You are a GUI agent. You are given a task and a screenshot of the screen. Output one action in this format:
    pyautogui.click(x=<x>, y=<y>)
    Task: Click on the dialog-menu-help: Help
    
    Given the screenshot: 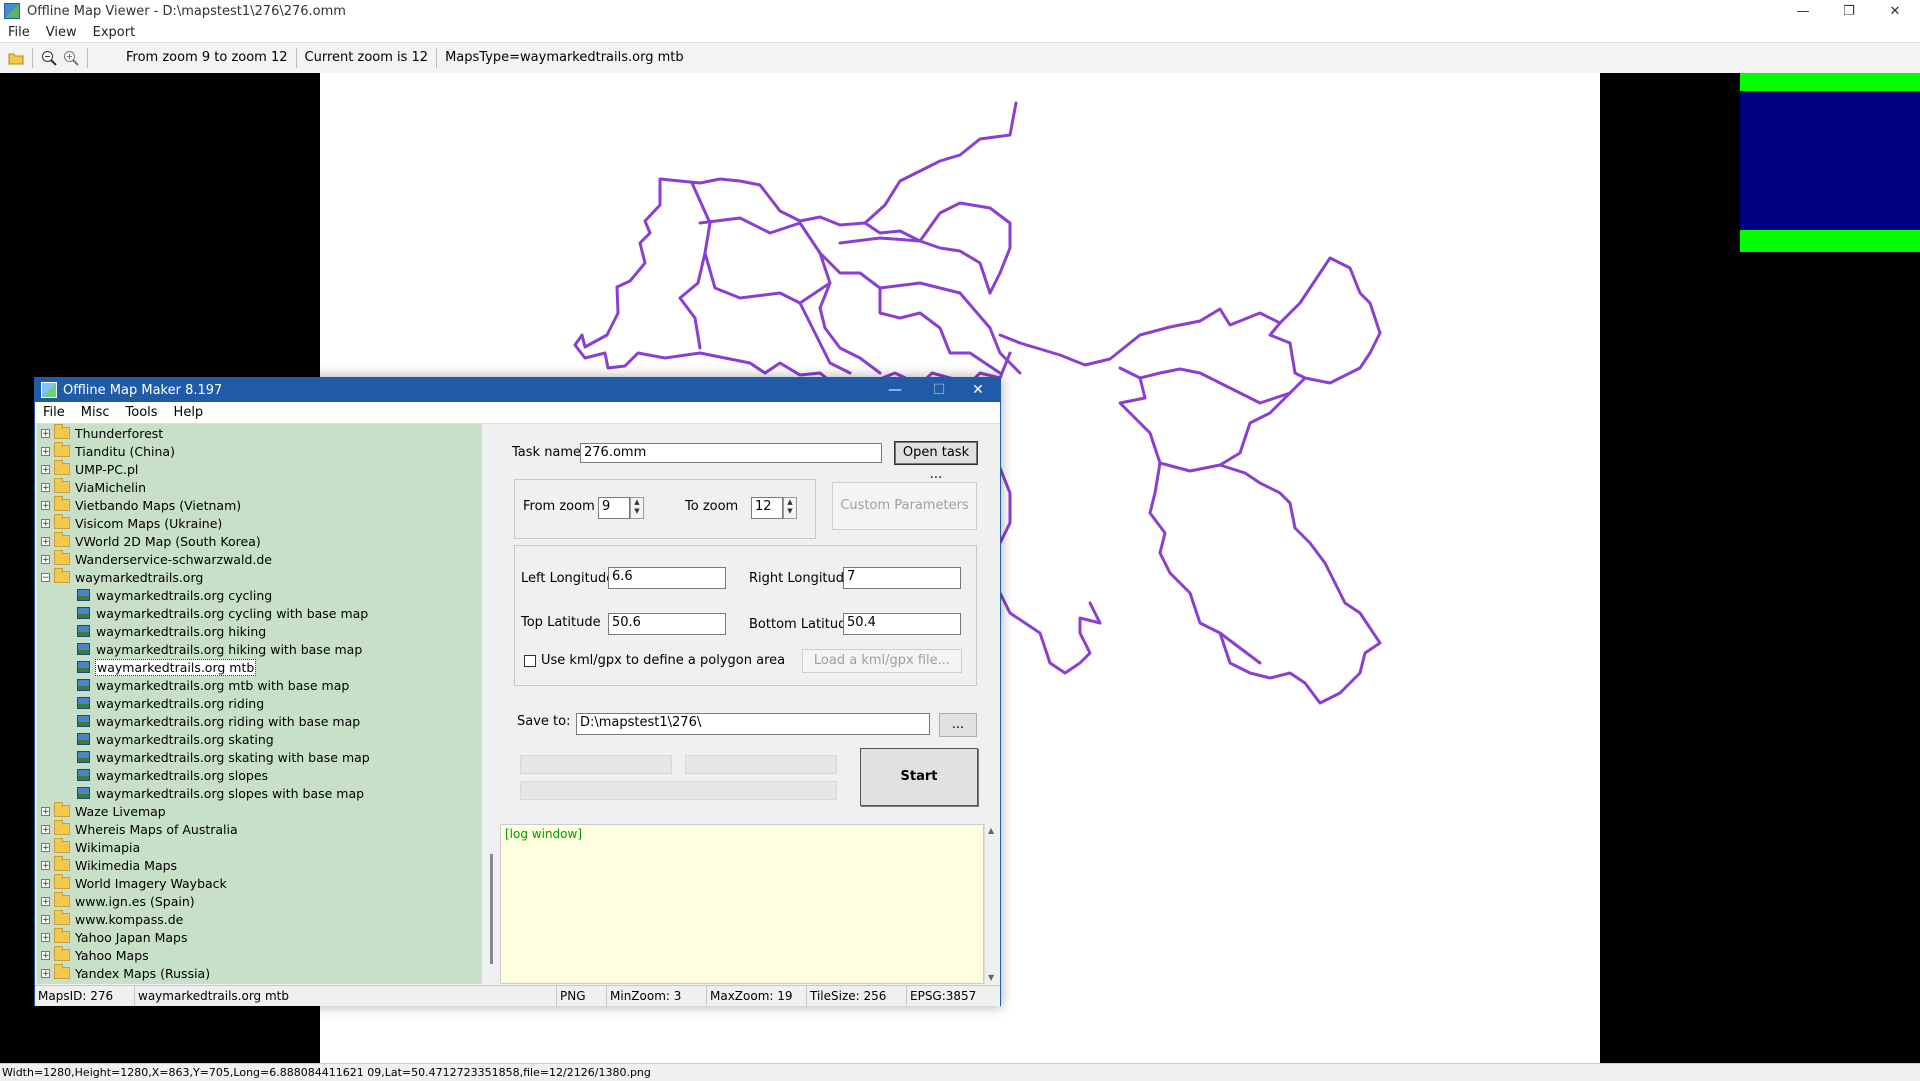 What is the action you would take?
    pyautogui.click(x=189, y=412)
    